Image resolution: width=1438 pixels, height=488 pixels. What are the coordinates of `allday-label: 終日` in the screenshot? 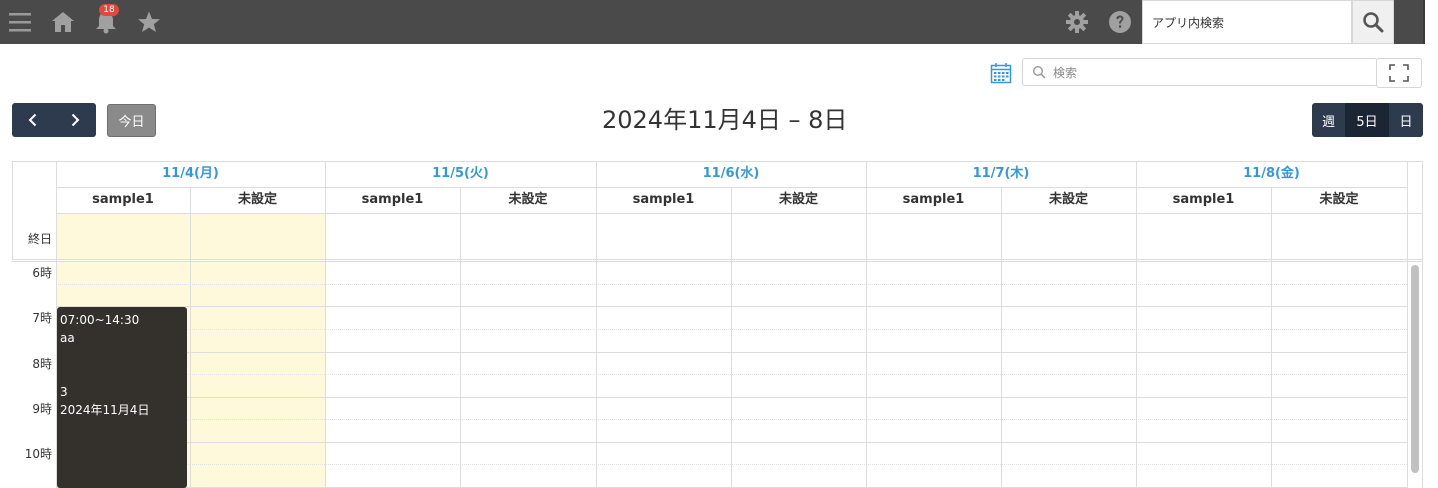 It's located at (39, 239).